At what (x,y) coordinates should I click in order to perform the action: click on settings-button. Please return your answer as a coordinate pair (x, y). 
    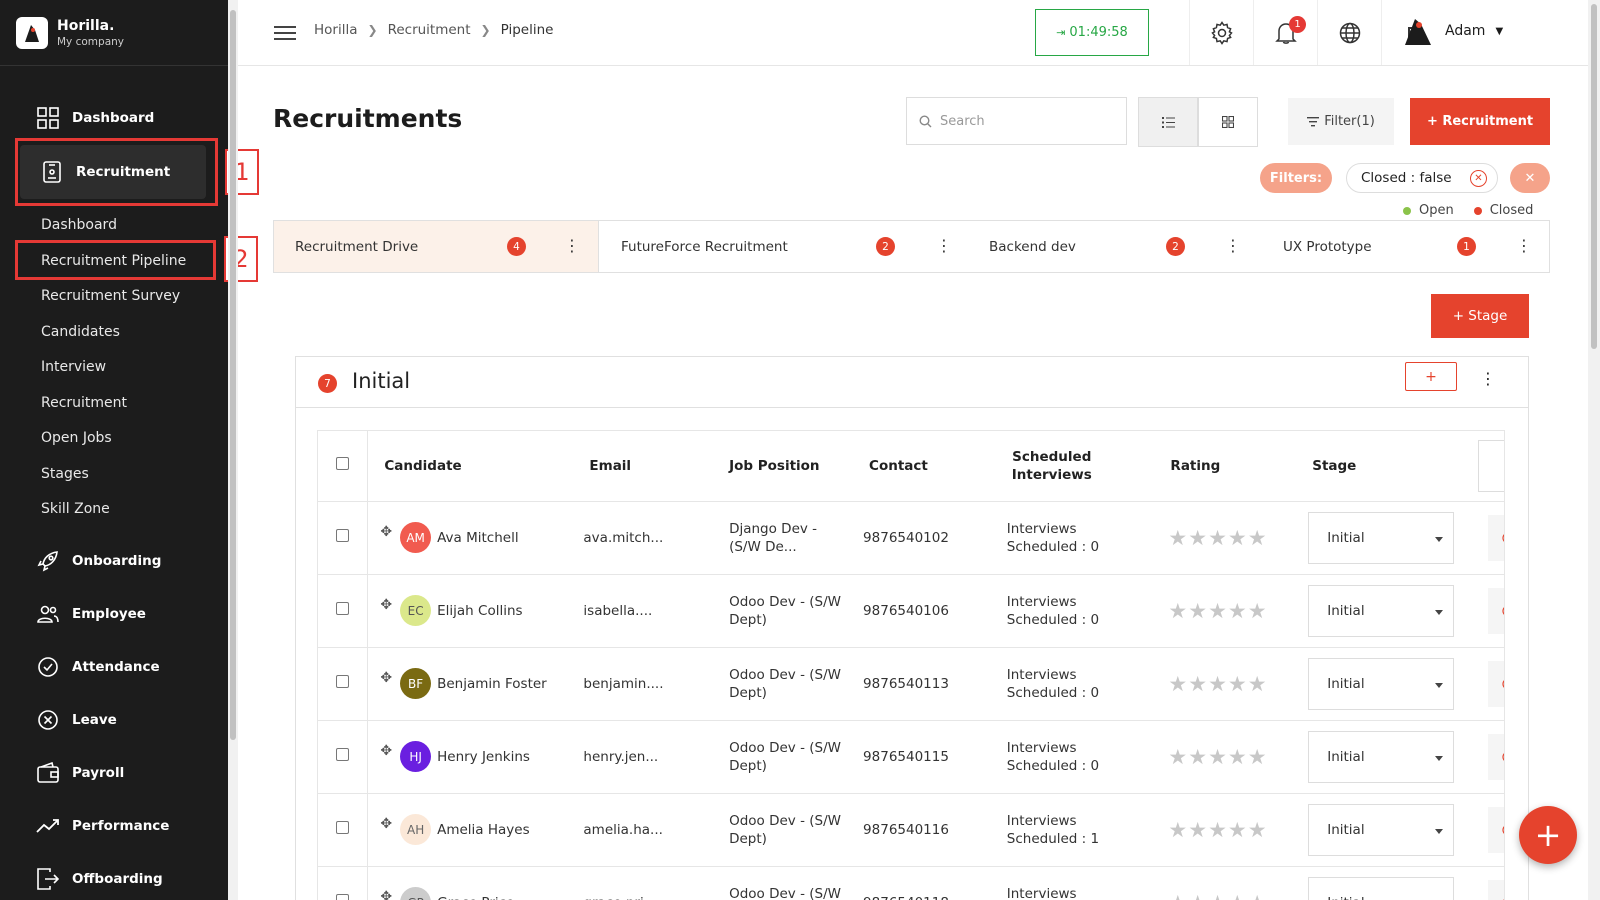
    Looking at the image, I should click on (1221, 32).